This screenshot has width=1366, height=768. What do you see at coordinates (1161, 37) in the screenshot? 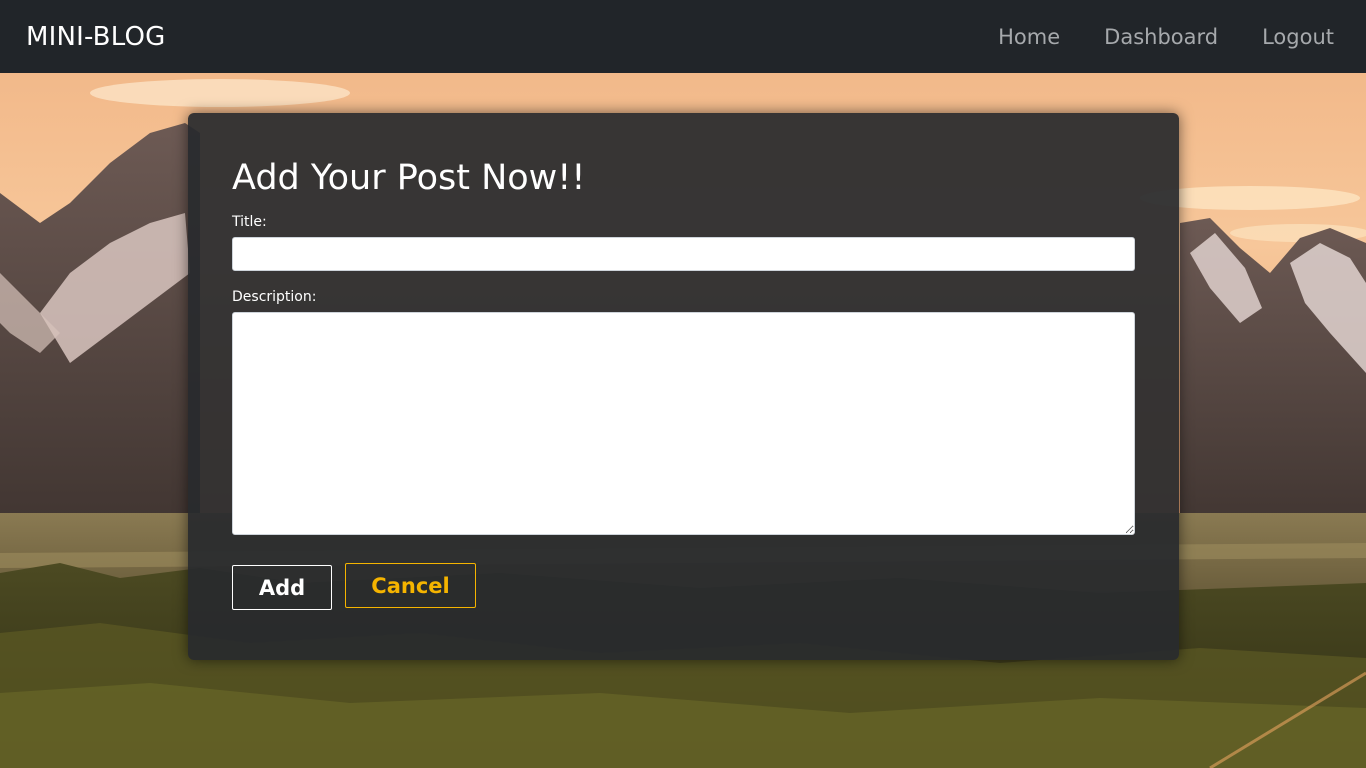
I see `nav-link-dashboard: Dashboard` at bounding box center [1161, 37].